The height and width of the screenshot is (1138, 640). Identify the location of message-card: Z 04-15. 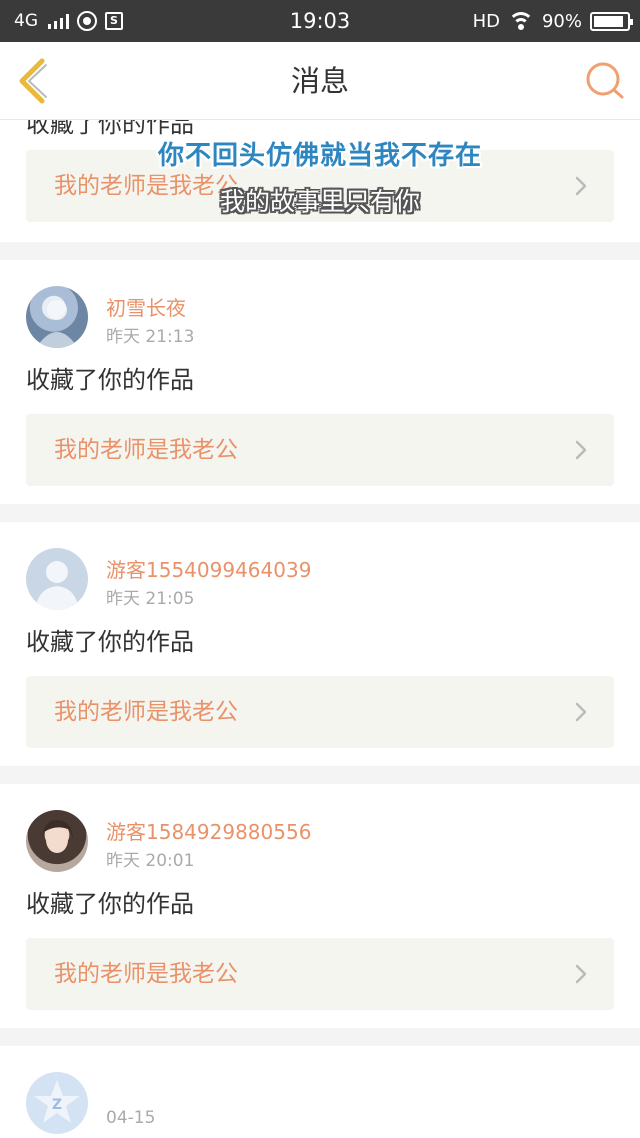
(320, 1092).